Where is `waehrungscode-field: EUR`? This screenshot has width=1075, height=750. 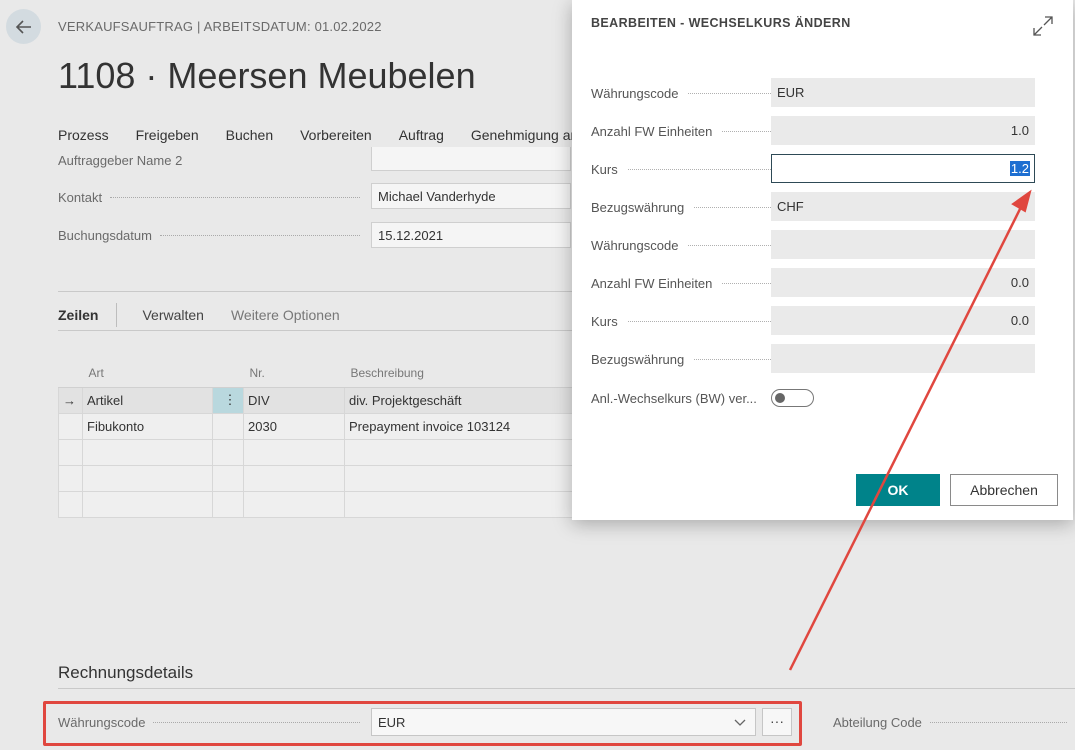
waehrungscode-field: EUR is located at coordinates (903, 92).